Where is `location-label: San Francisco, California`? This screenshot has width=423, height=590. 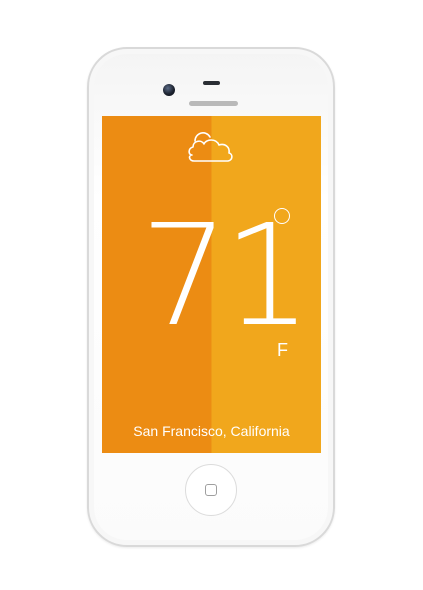
location-label: San Francisco, California is located at coordinates (211, 431).